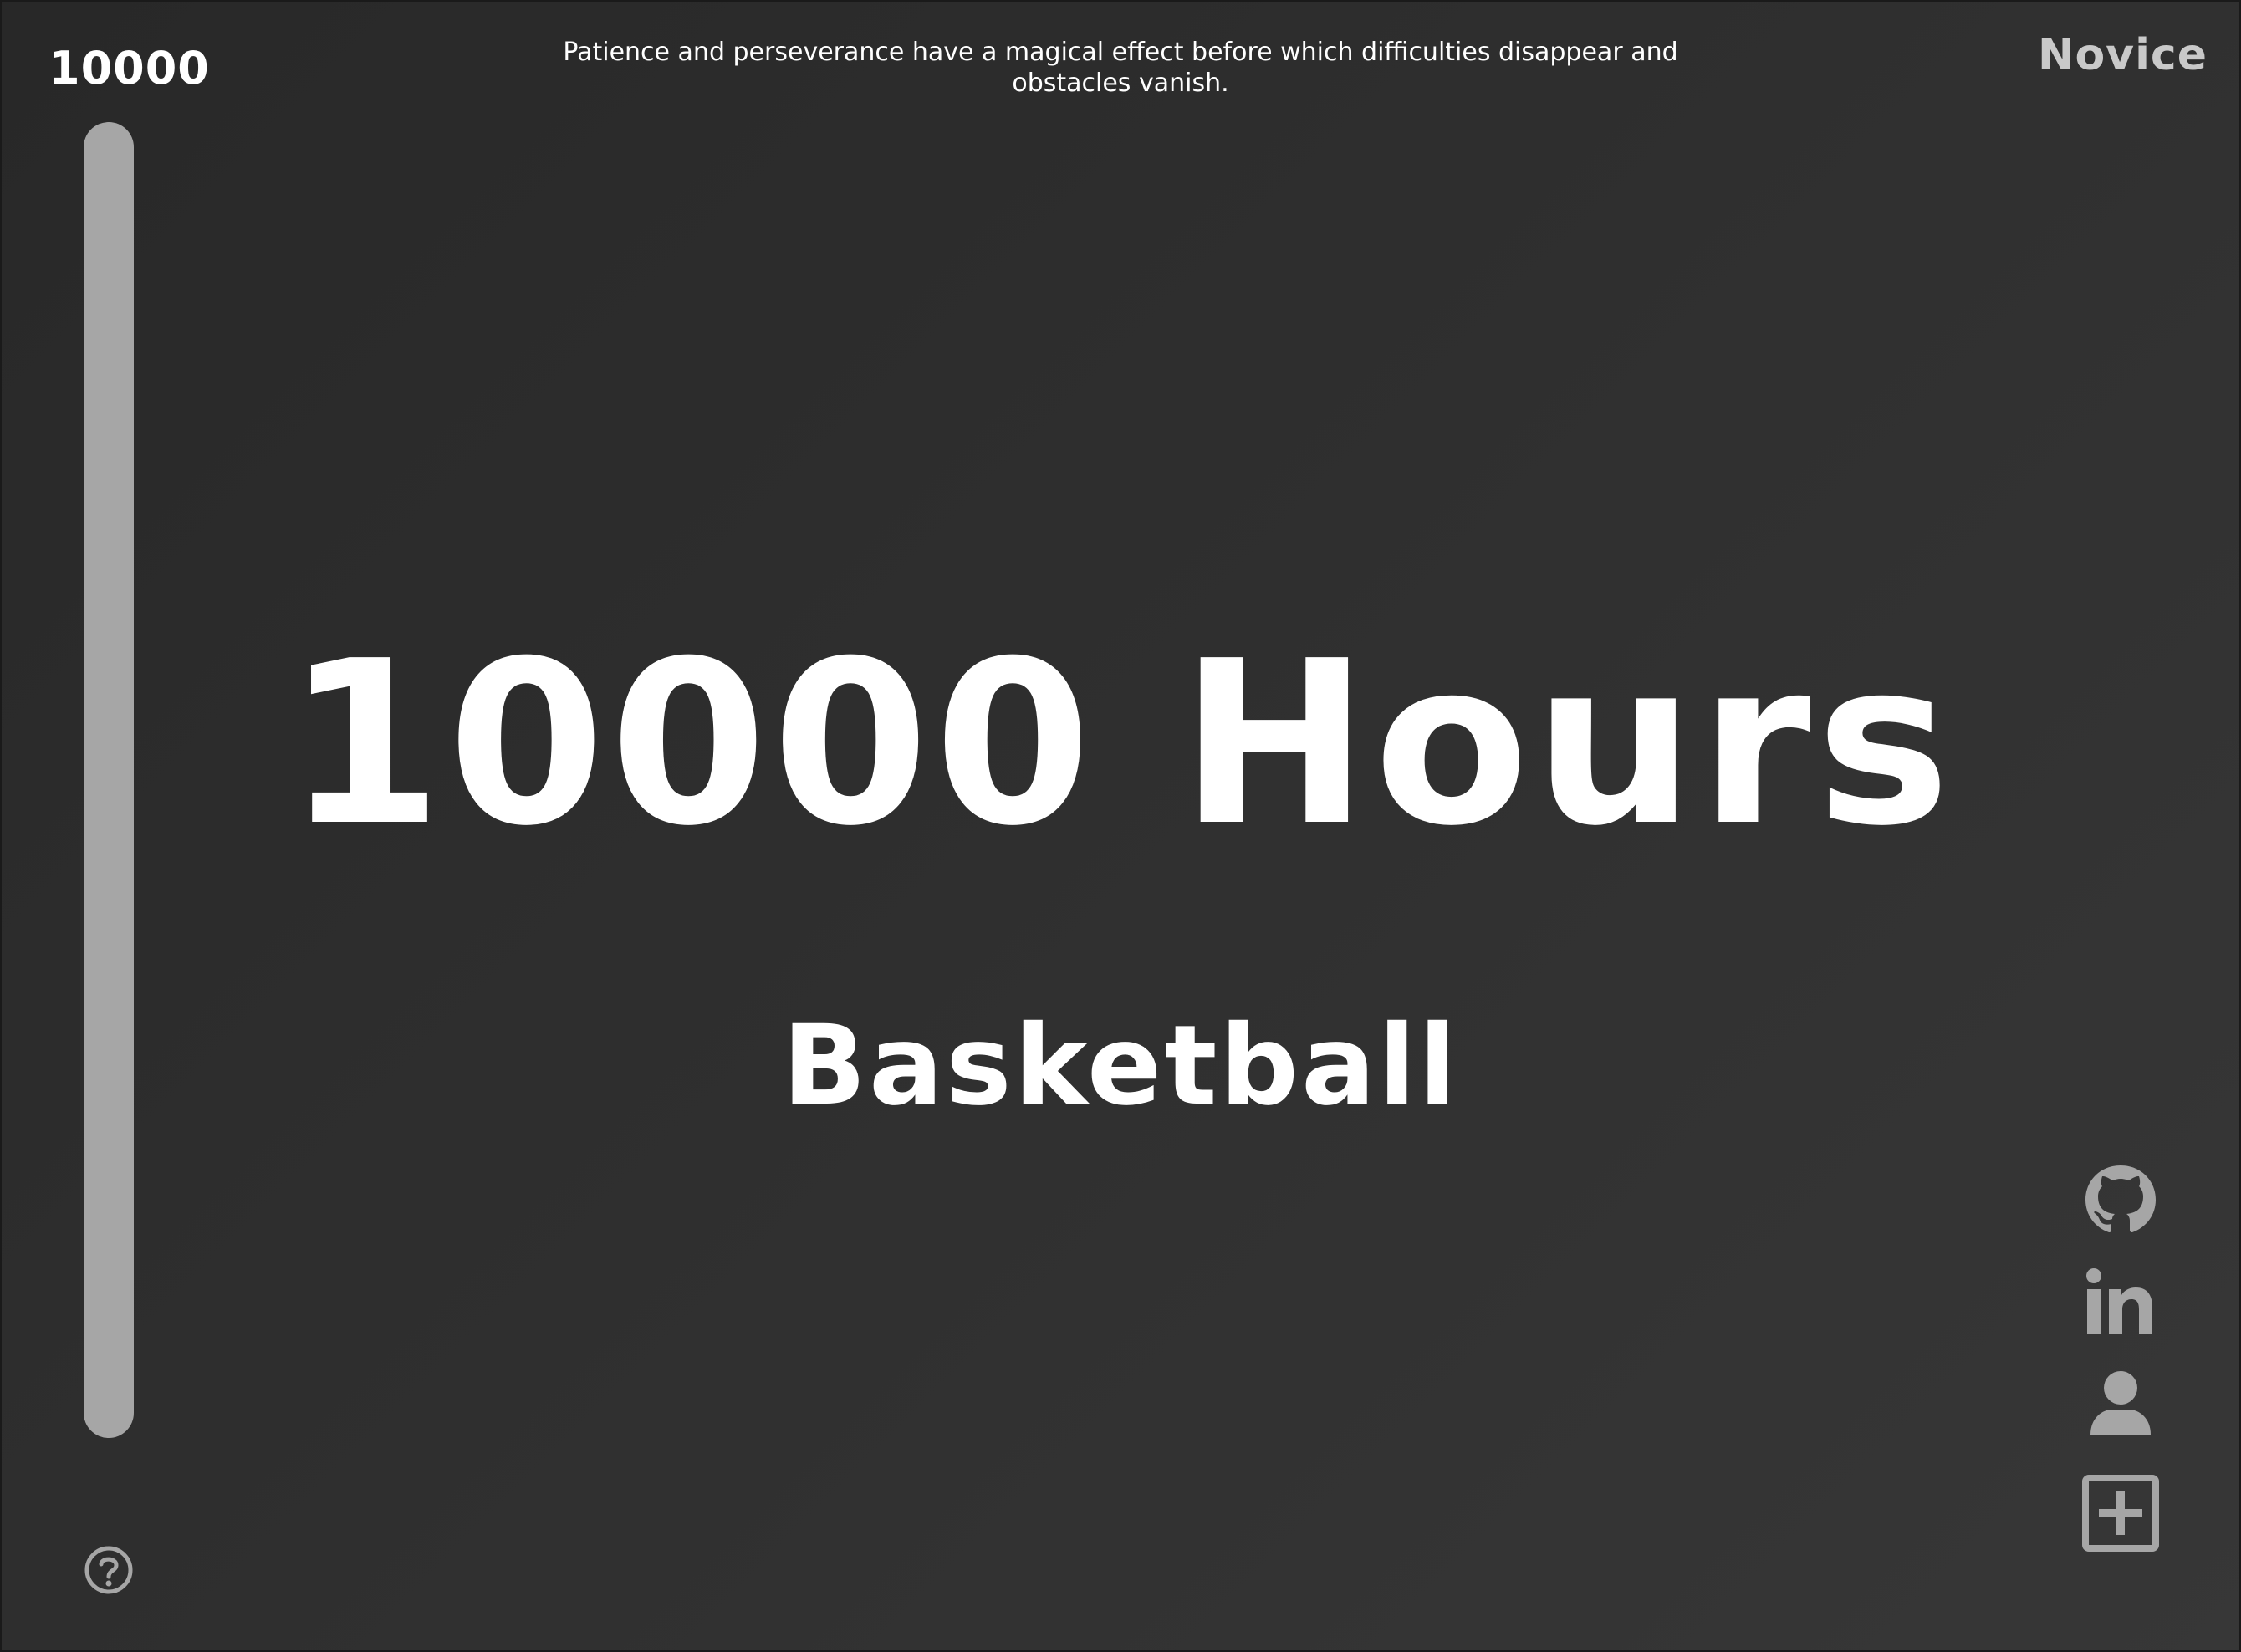  What do you see at coordinates (2120, 1401) in the screenshot?
I see `profile-icon` at bounding box center [2120, 1401].